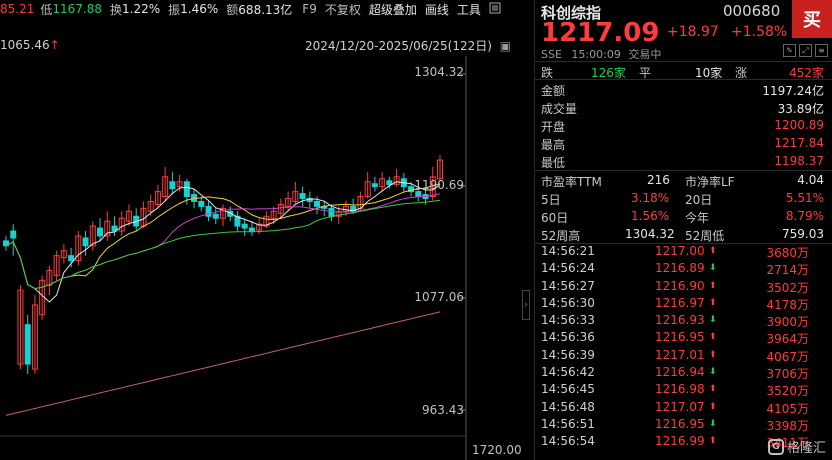 The image size is (832, 460). Describe the element at coordinates (553, 145) in the screenshot. I see `stat-label: 最高` at that location.